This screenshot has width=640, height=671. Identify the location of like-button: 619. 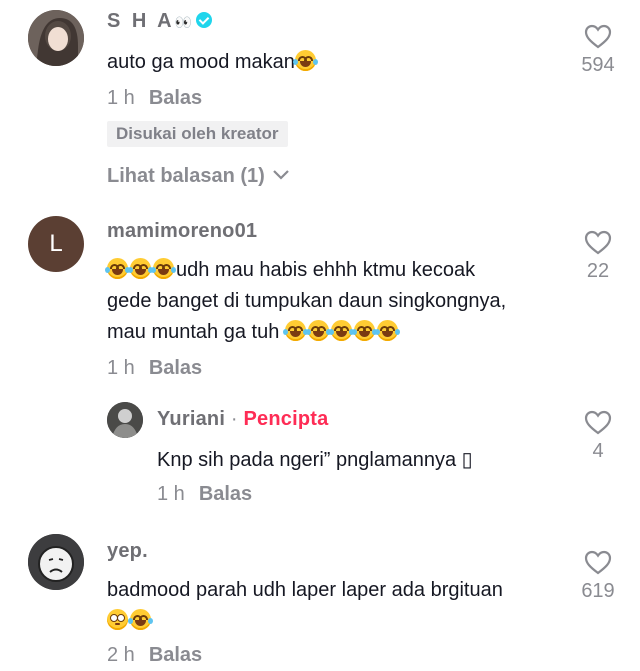
(598, 576).